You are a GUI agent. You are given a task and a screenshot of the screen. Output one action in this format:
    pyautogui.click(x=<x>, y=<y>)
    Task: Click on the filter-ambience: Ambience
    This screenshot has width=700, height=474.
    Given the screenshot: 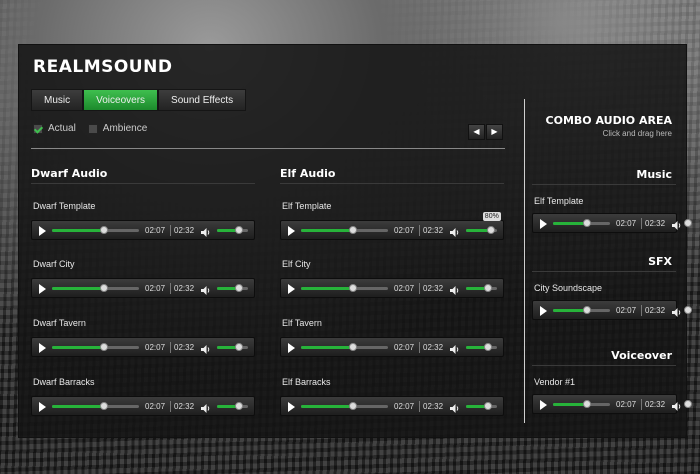 What is the action you would take?
    pyautogui.click(x=117, y=128)
    